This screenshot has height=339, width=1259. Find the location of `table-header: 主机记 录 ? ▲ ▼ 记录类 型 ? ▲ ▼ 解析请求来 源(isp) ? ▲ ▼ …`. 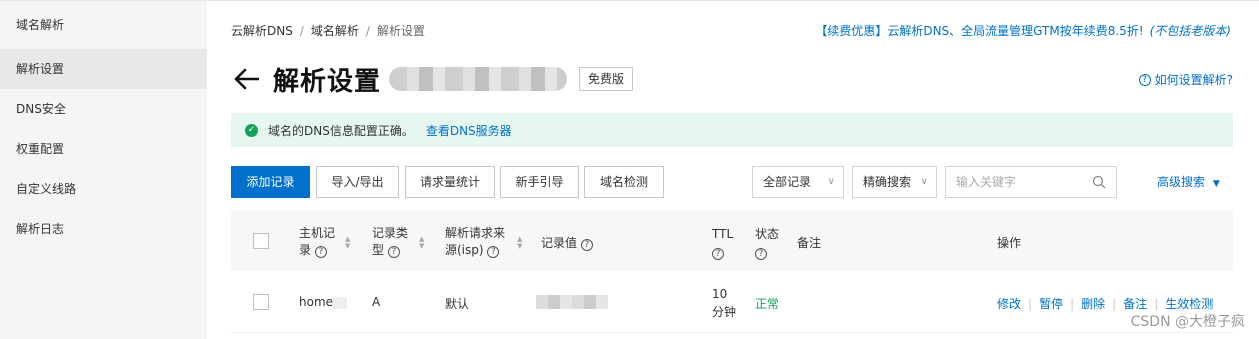

table-header: 主机记 录 ? ▲ ▼ 记录类 型 ? ▲ ▼ 解析请求来 源(isp) ? ▲ ▼ … is located at coordinates (732, 241).